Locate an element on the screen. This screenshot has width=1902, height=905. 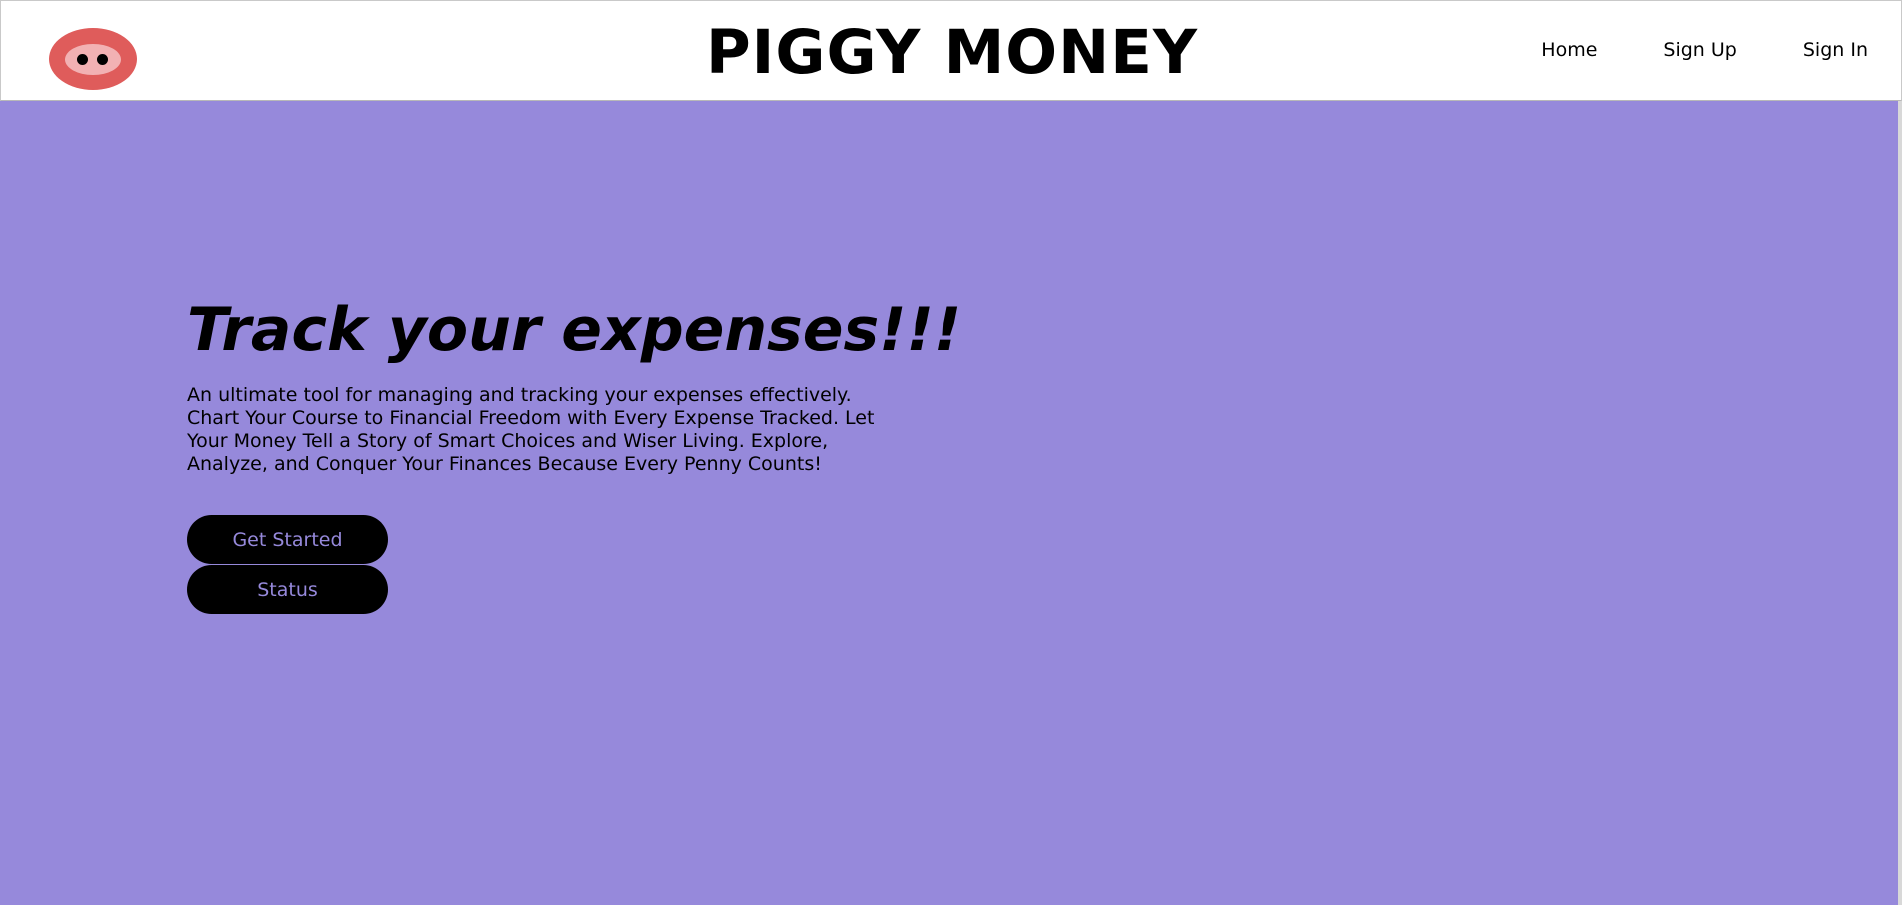
main-nav: Home Sign Up Sign In is located at coordinates (1704, 50).